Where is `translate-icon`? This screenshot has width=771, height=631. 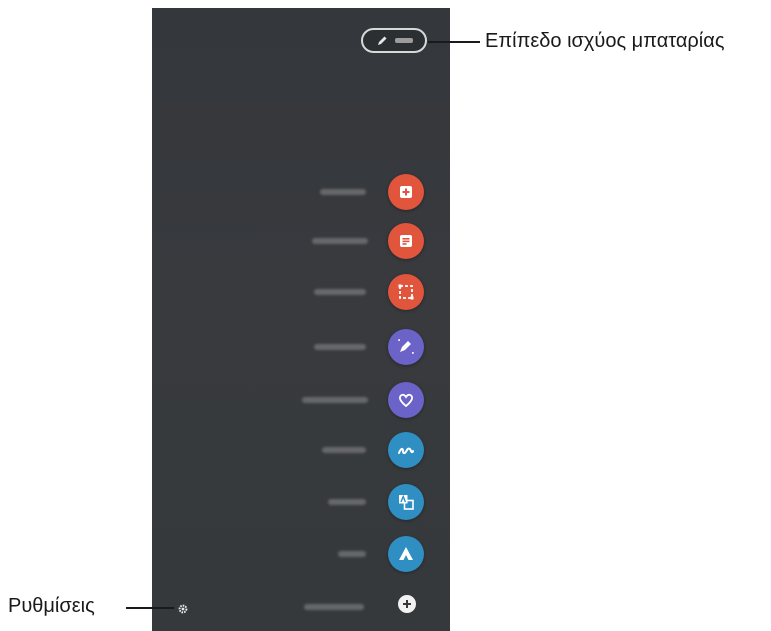
translate-icon is located at coordinates (406, 502).